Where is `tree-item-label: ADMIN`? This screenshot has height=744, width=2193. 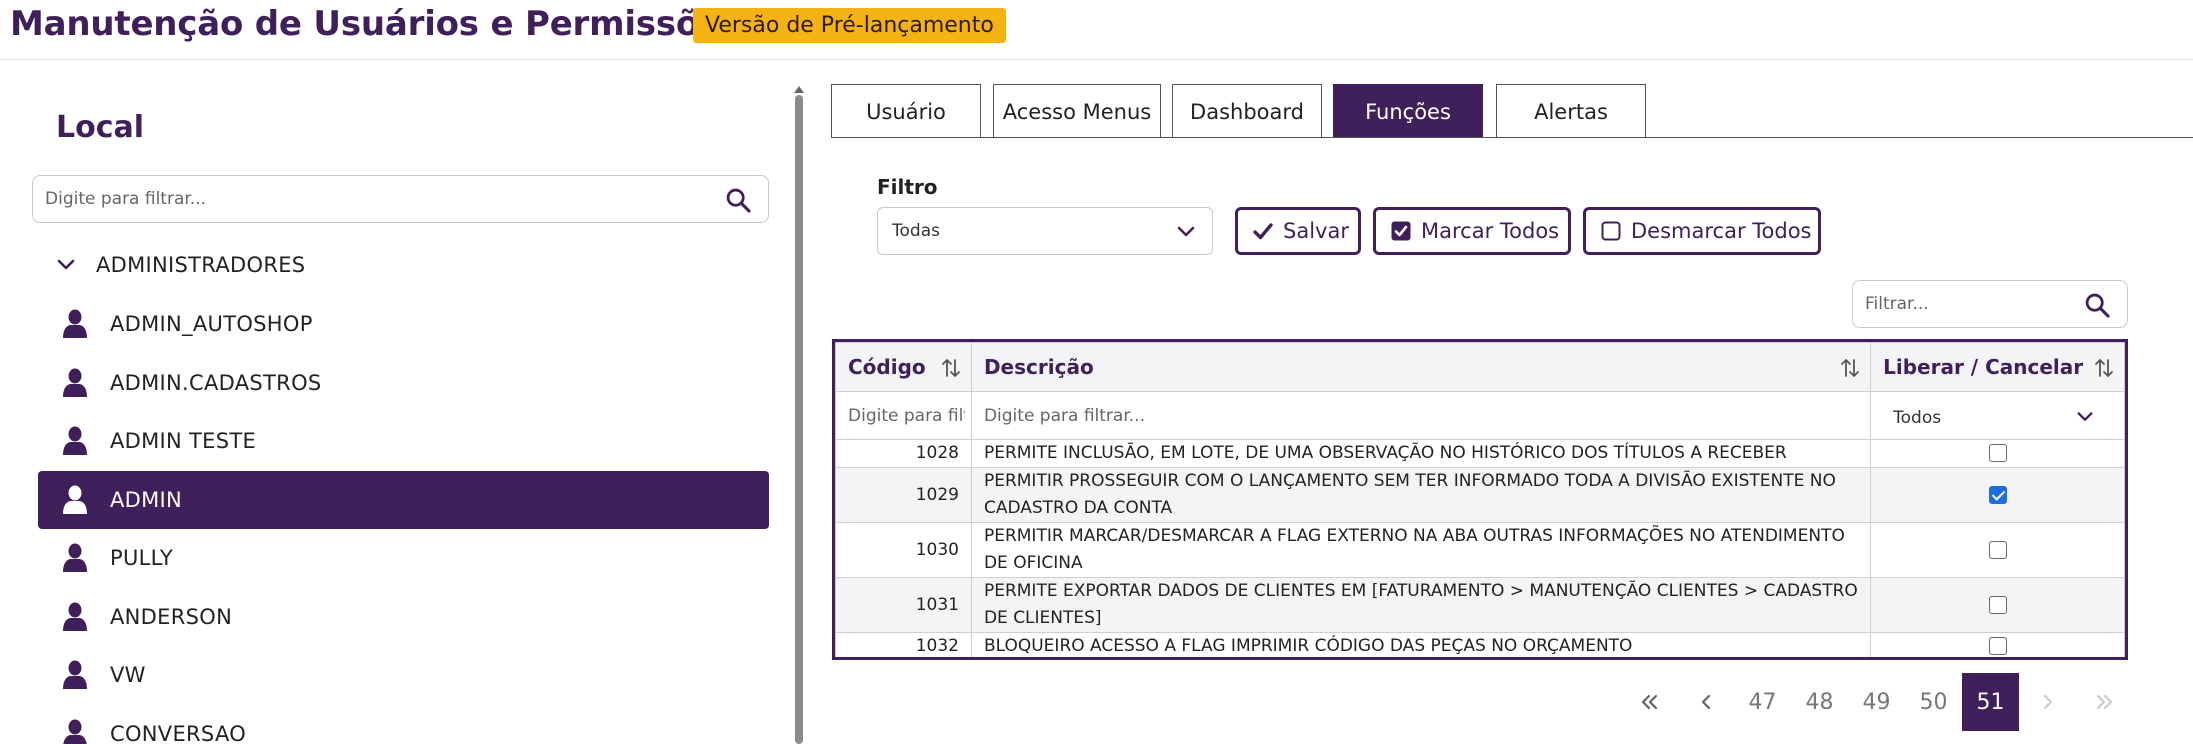 tree-item-label: ADMIN is located at coordinates (146, 500).